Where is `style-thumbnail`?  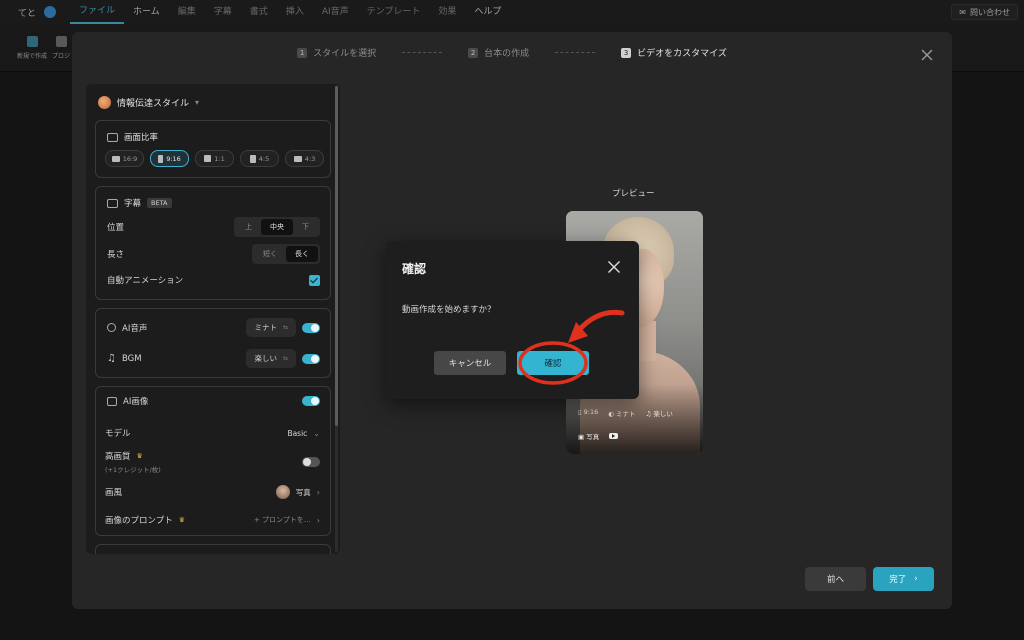
style-thumbnail is located at coordinates (282, 492).